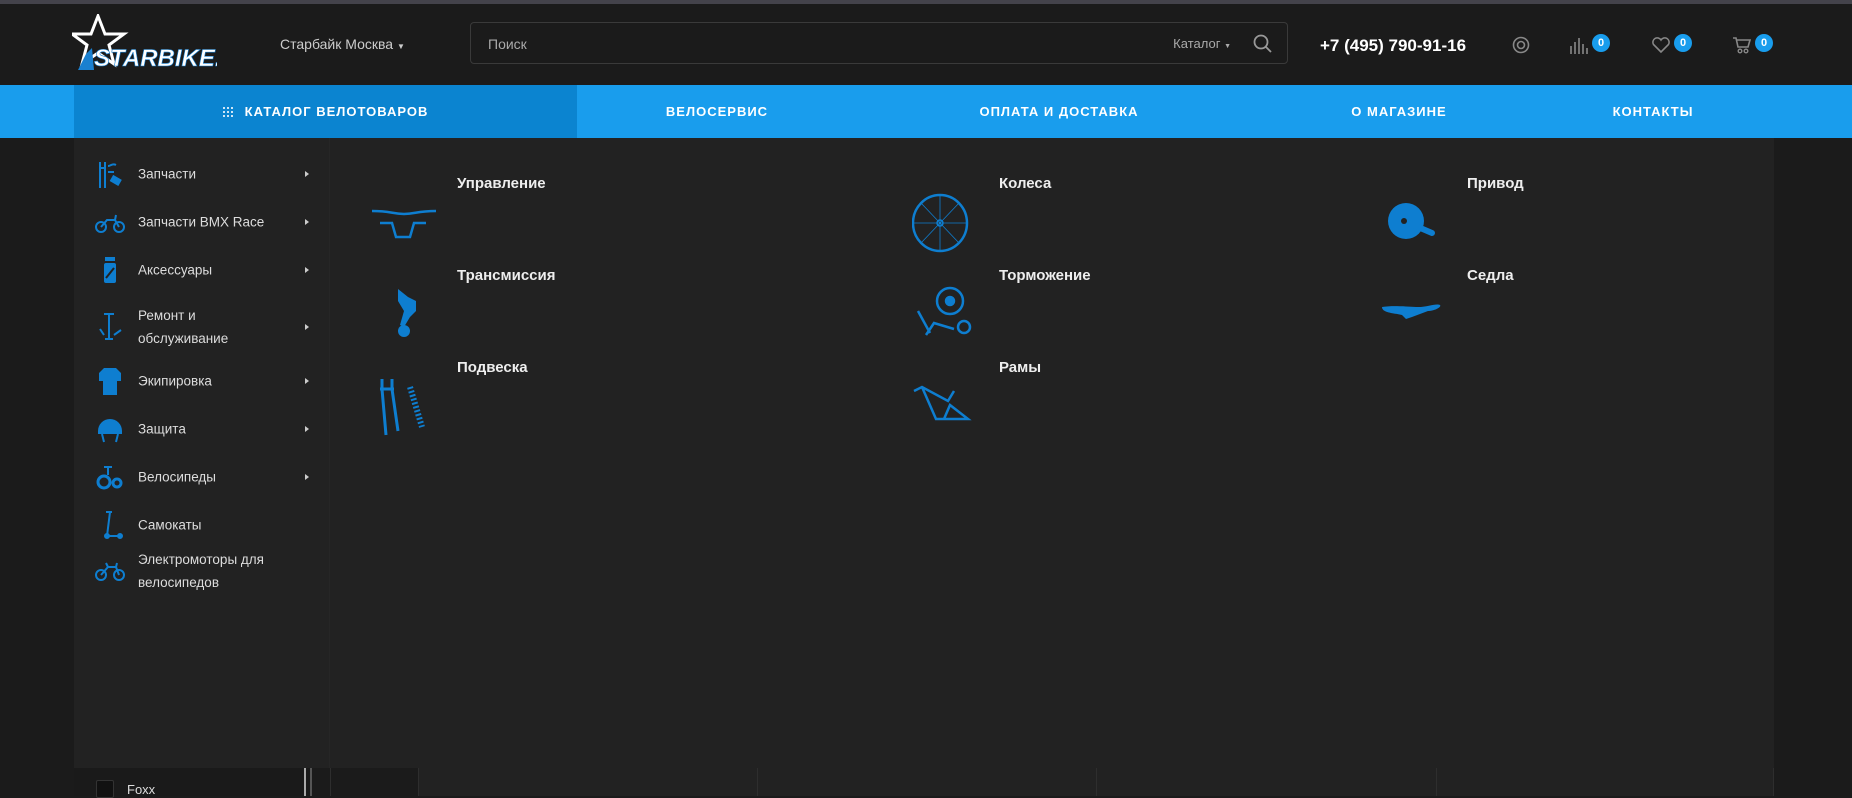 Image resolution: width=1852 pixels, height=798 pixels. Describe the element at coordinates (879, 43) in the screenshot. I see `search-box: Поиск Каталог ▼` at that location.